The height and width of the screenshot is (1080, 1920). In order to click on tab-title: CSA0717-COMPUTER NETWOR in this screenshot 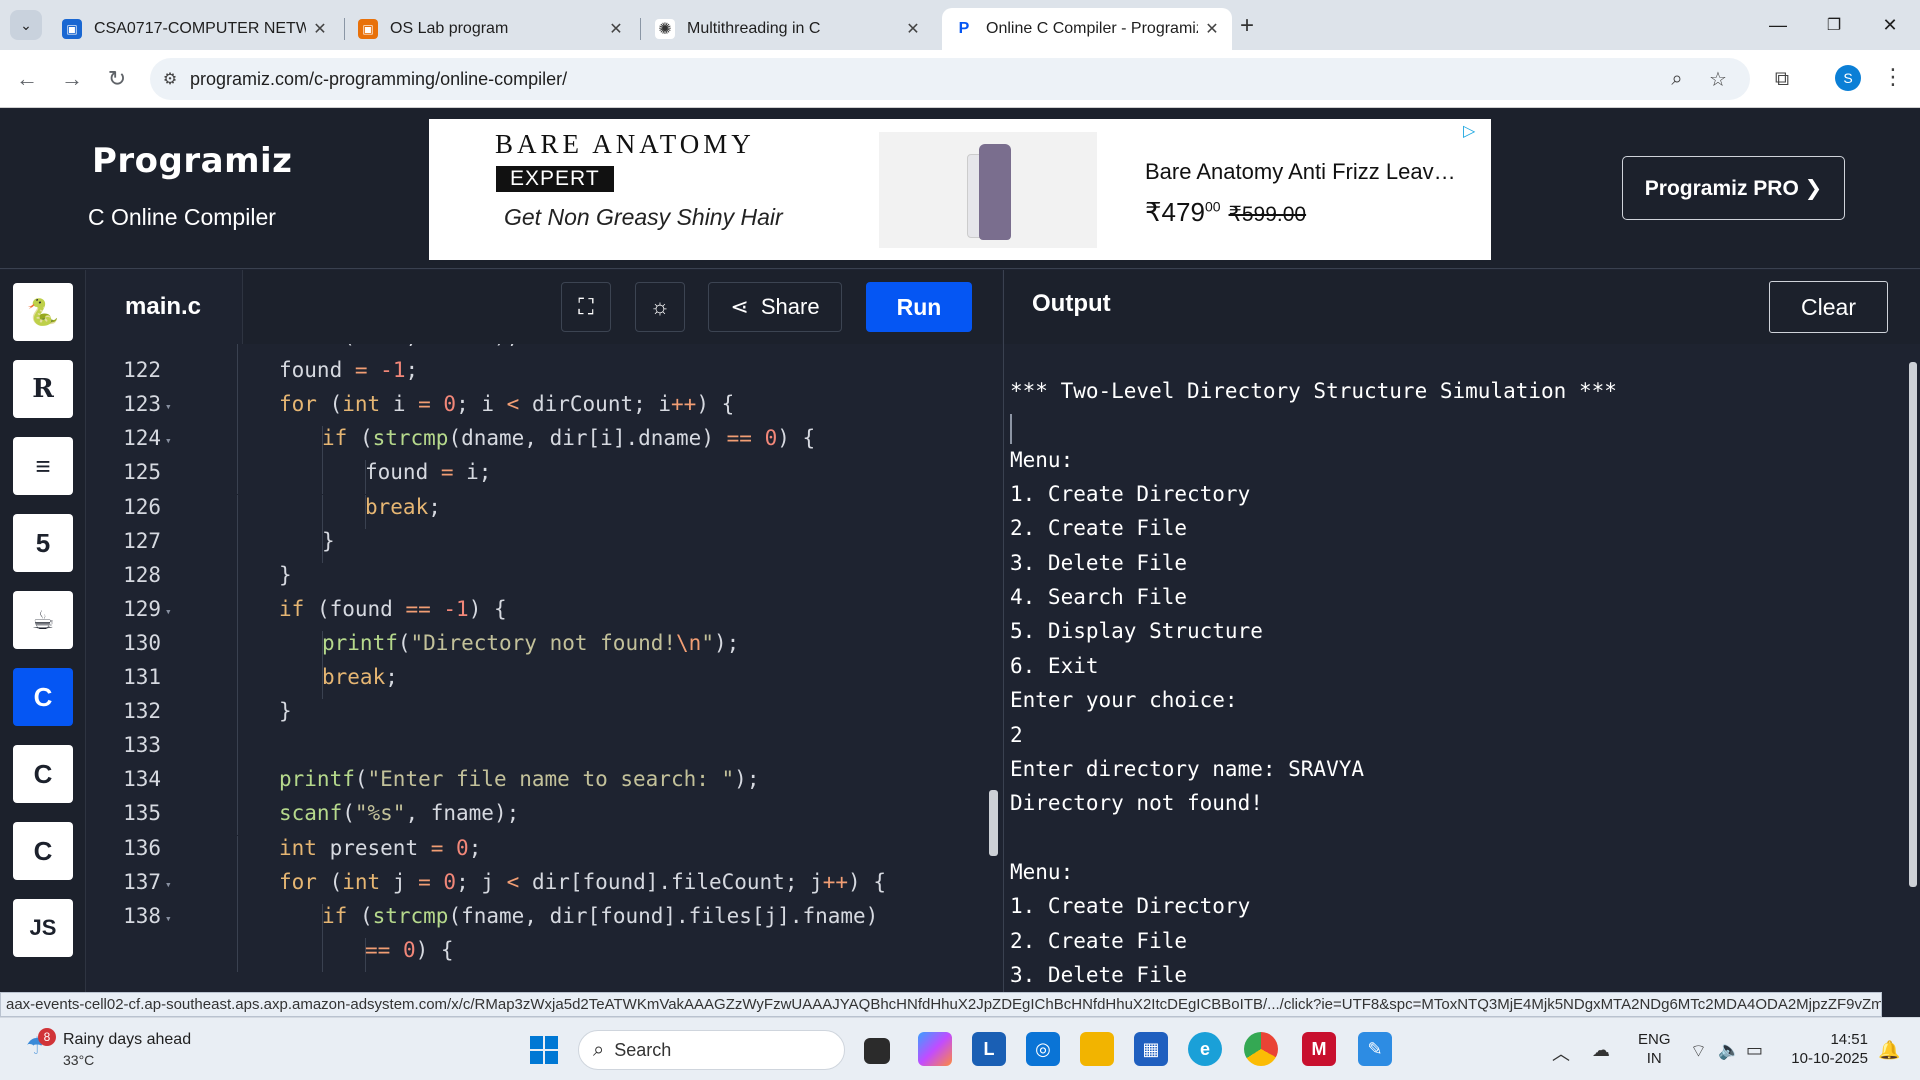, I will do `click(200, 28)`.